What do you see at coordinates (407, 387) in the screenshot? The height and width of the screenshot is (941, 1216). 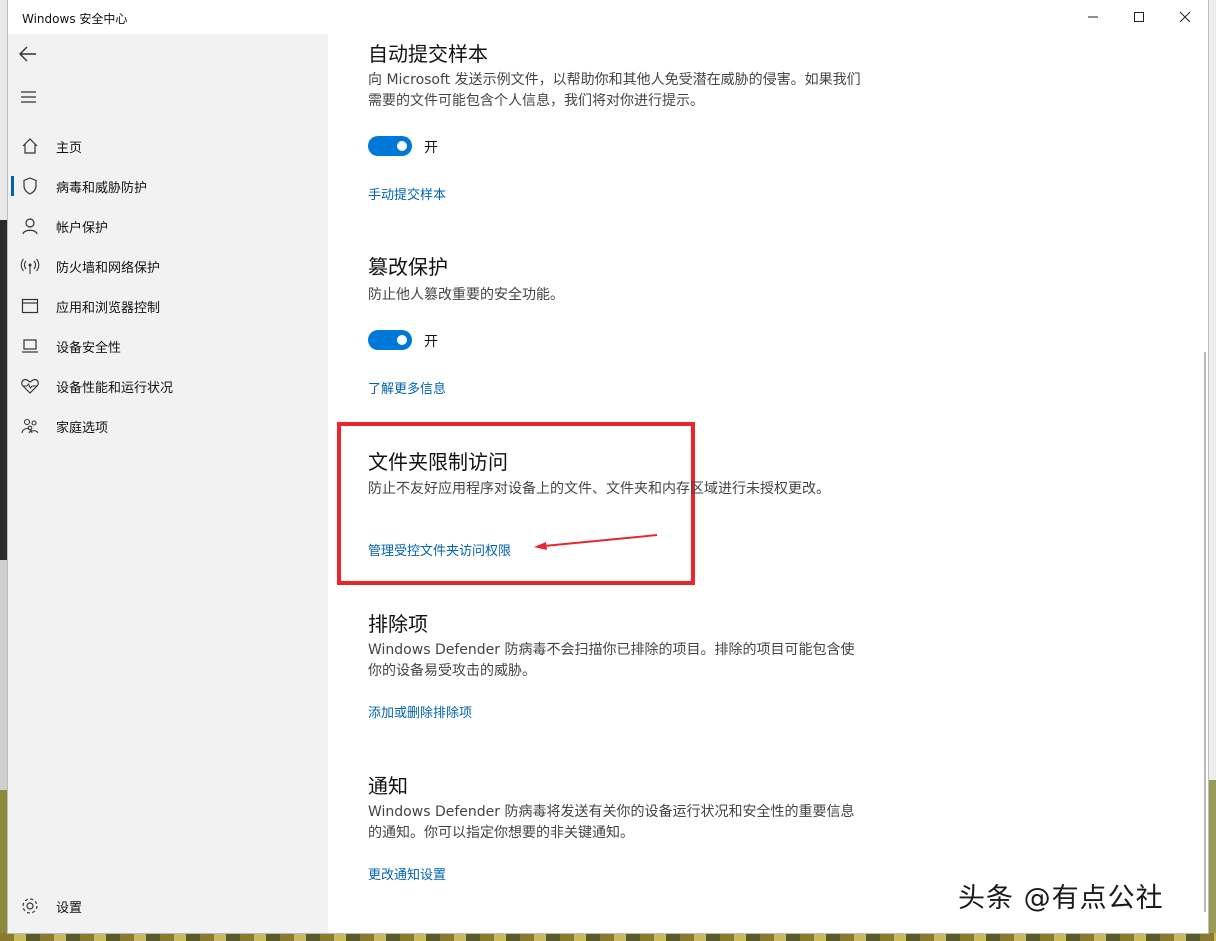 I see `learn-more-link: 了解更多信息` at bounding box center [407, 387].